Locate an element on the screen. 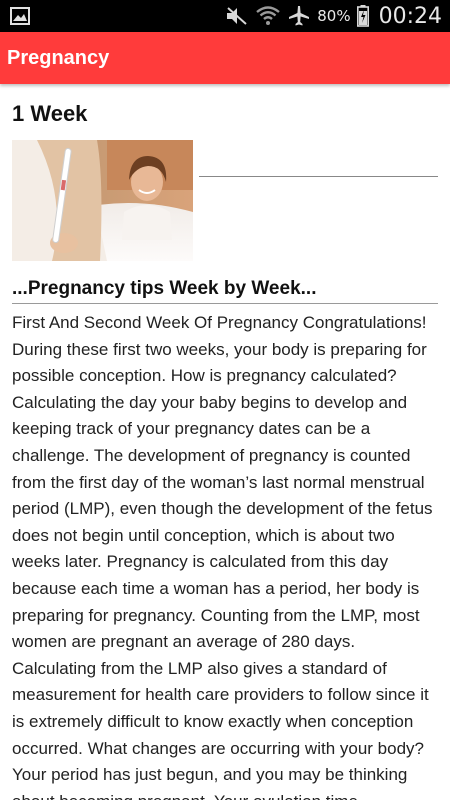  battery-icon is located at coordinates (362, 16).